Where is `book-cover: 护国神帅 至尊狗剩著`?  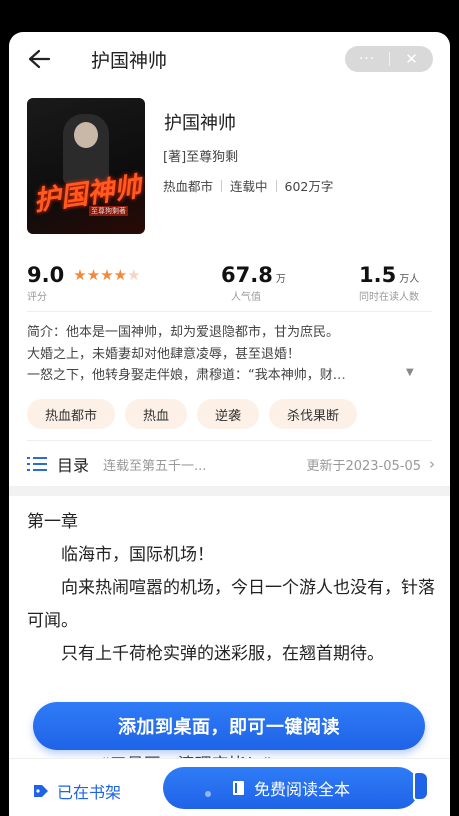
book-cover: 护国神帅 至尊狗剩著 is located at coordinates (86, 166).